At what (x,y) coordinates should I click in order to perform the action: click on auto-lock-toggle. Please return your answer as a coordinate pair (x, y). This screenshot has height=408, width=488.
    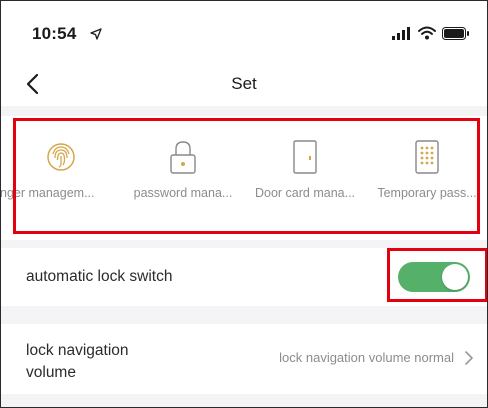
    Looking at the image, I should click on (434, 277).